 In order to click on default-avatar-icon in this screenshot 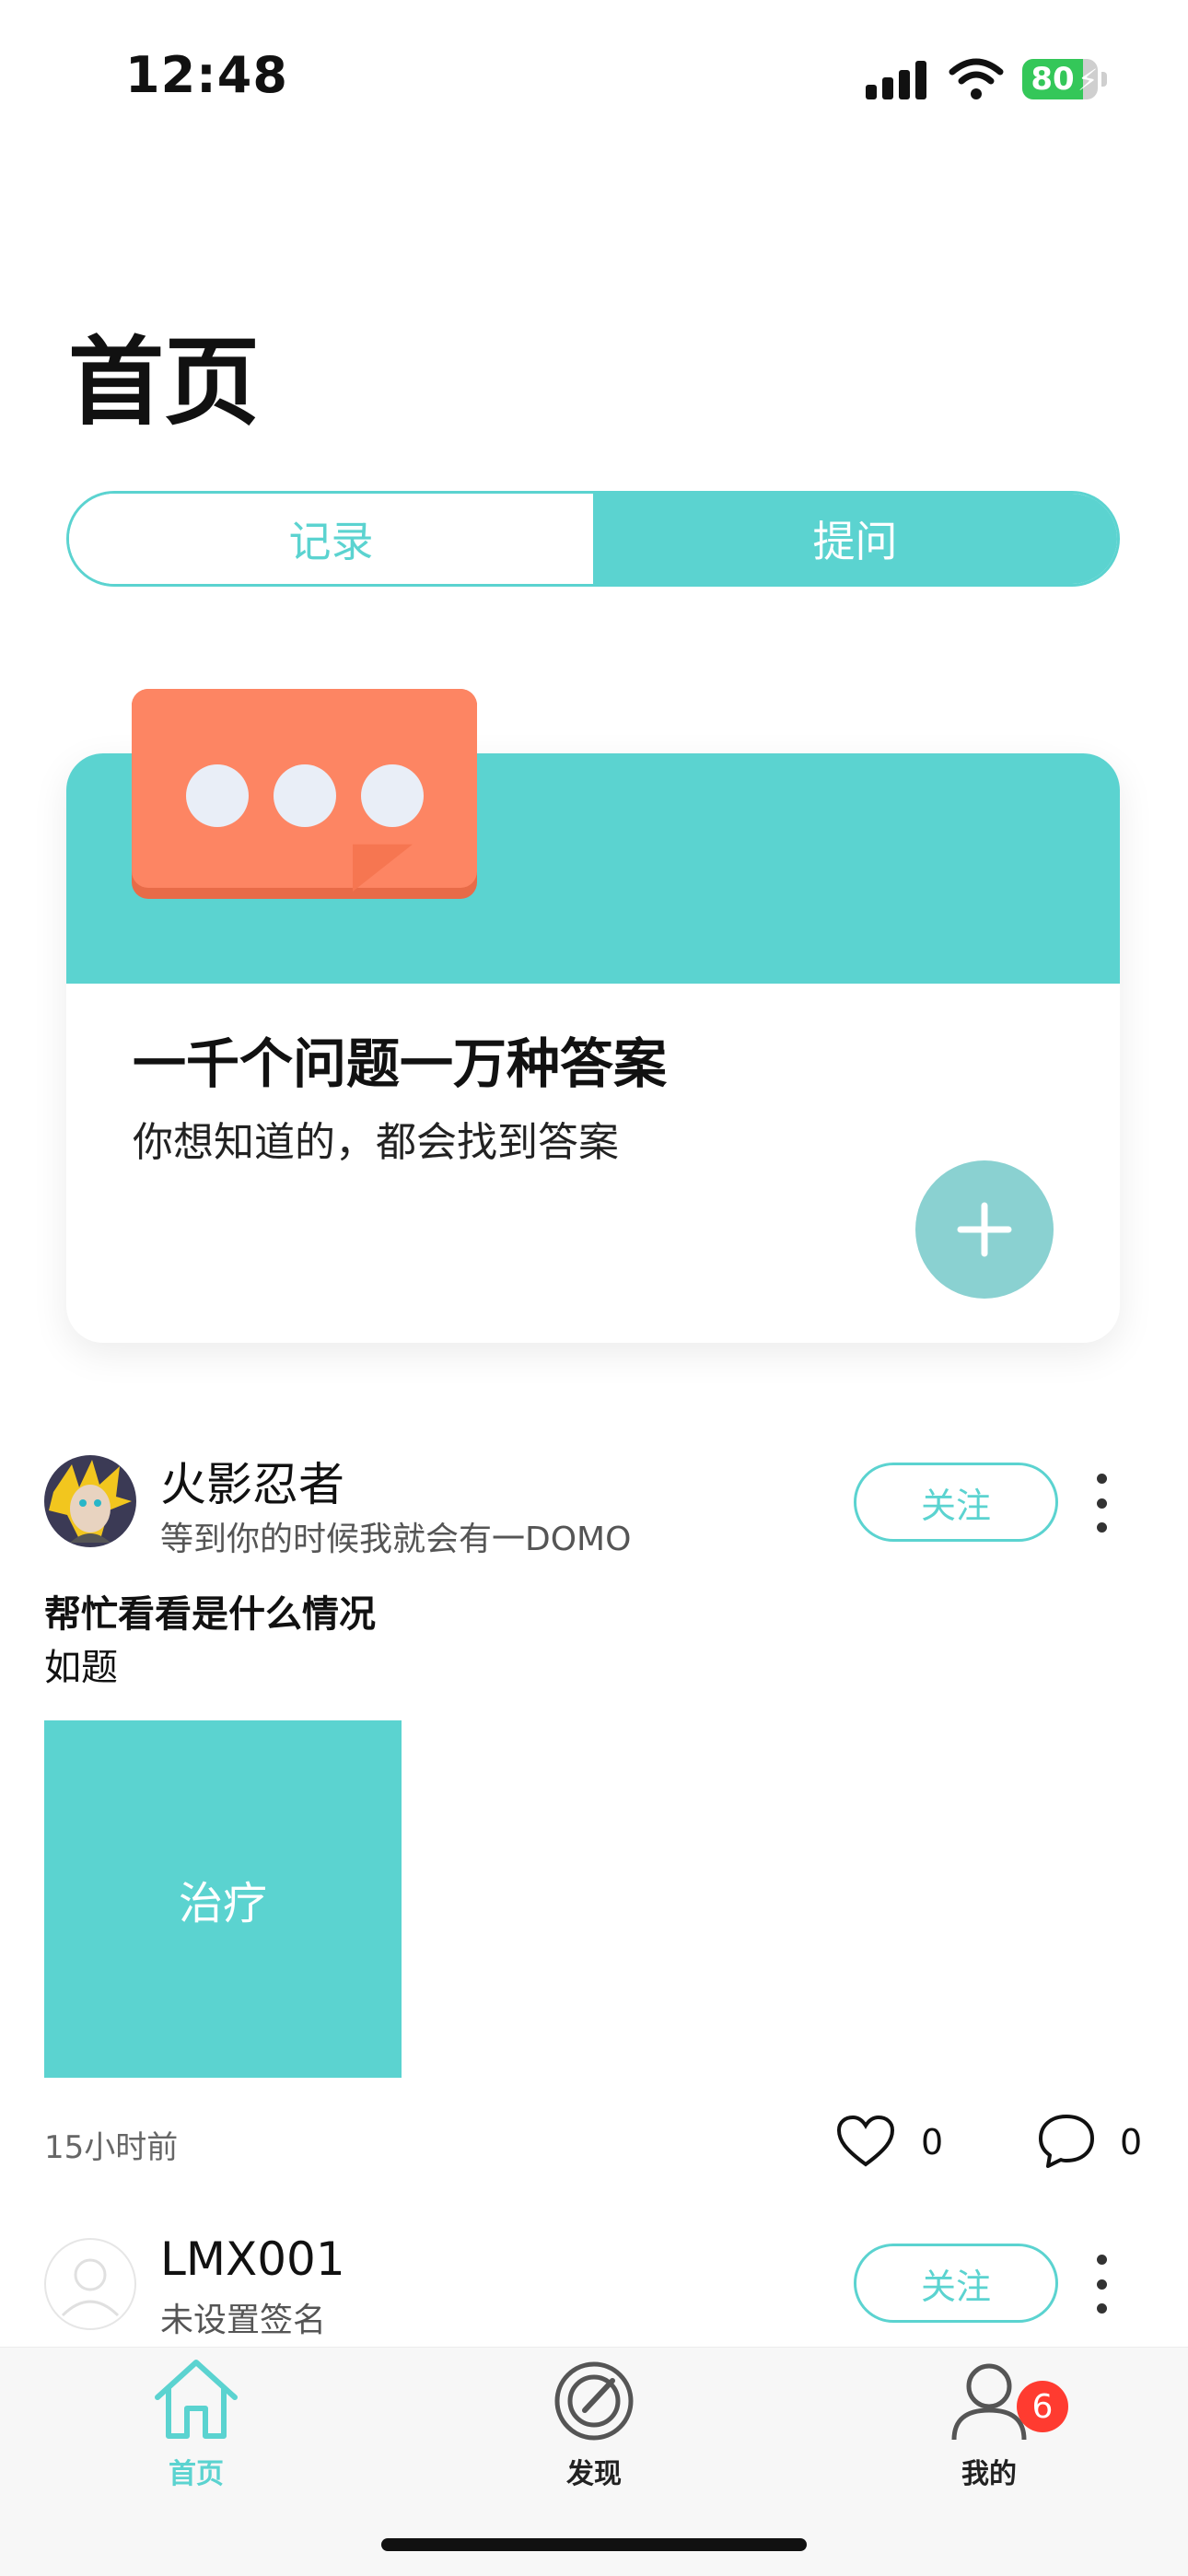, I will do `click(90, 2287)`.